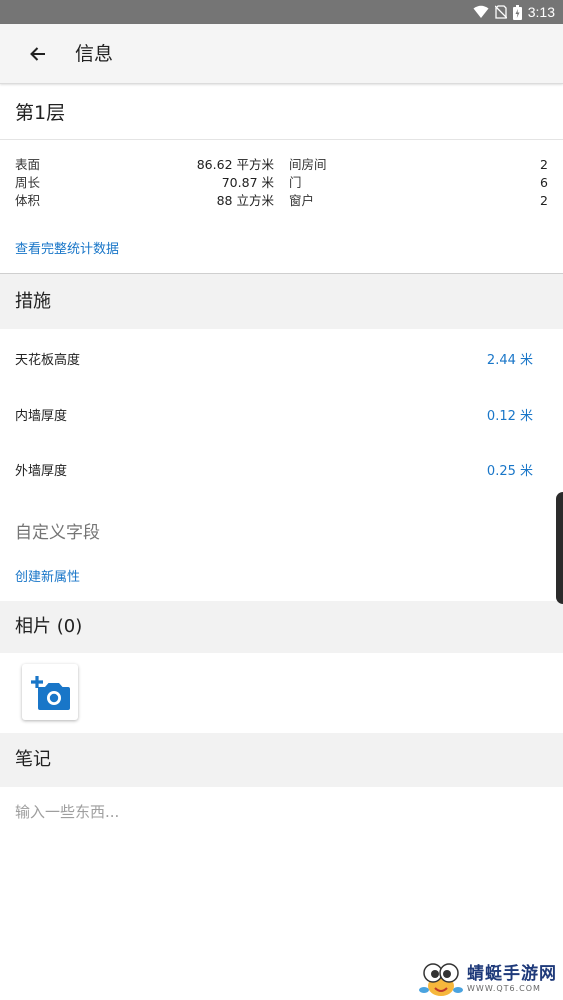 The height and width of the screenshot is (1000, 563). What do you see at coordinates (235, 164) in the screenshot?
I see `stat-value: 86.62 平方米` at bounding box center [235, 164].